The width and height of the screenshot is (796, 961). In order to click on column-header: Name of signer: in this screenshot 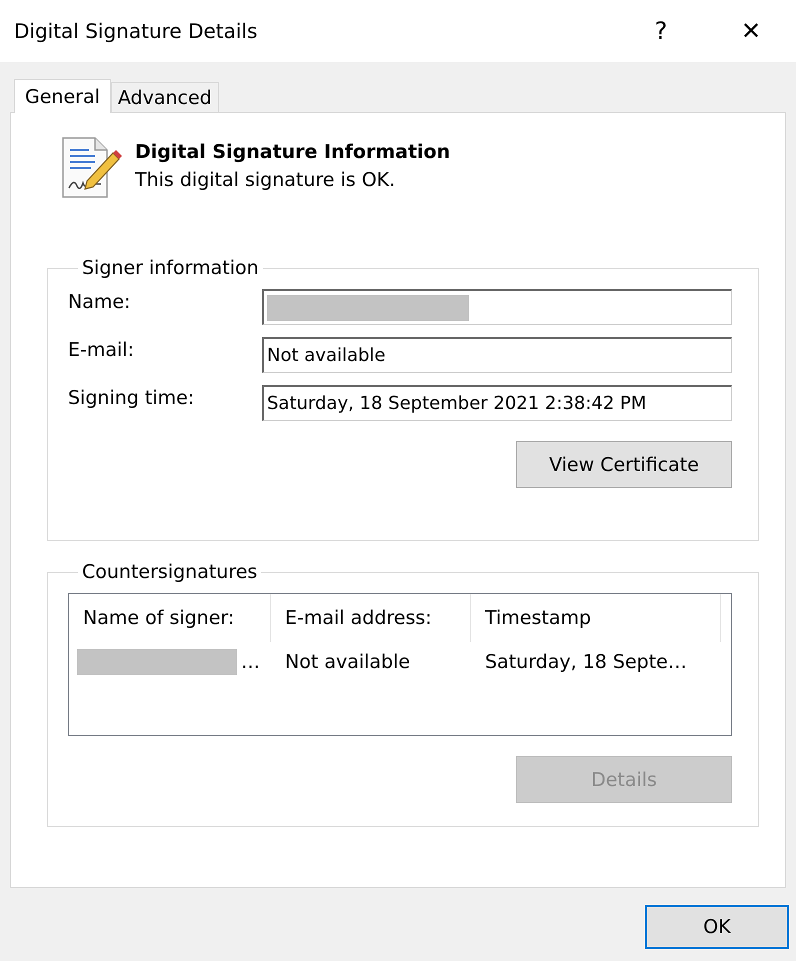, I will do `click(170, 618)`.